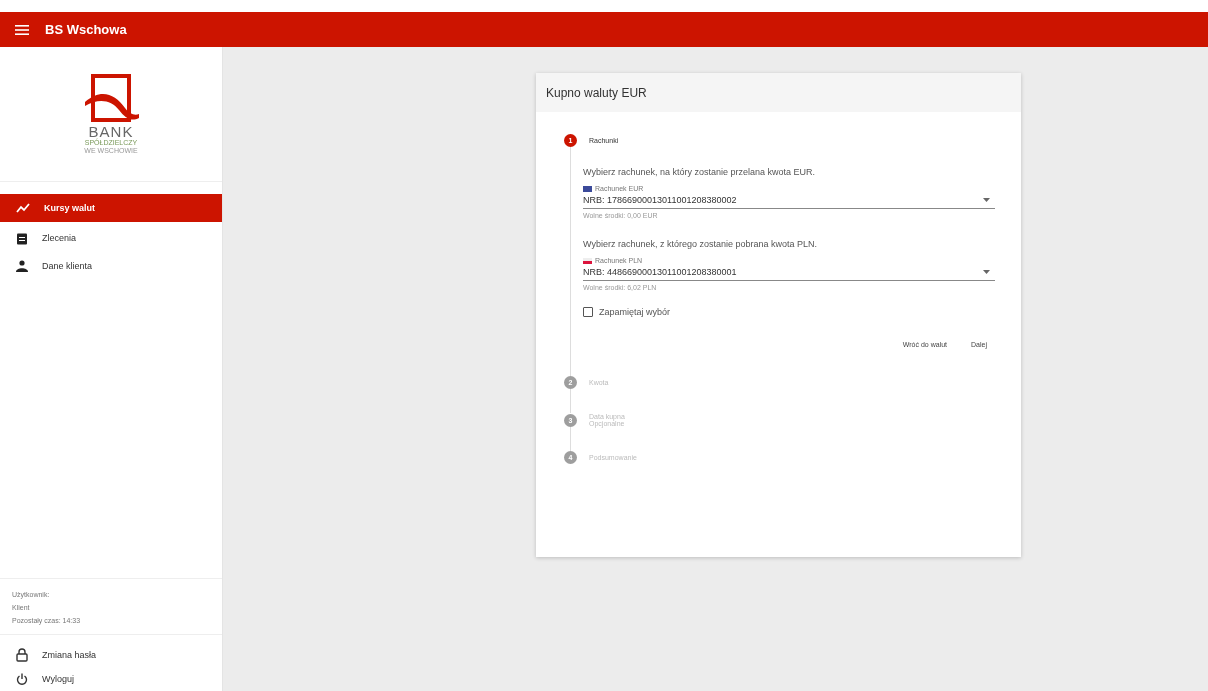 The height and width of the screenshot is (691, 1208). I want to click on person-icon, so click(22, 266).